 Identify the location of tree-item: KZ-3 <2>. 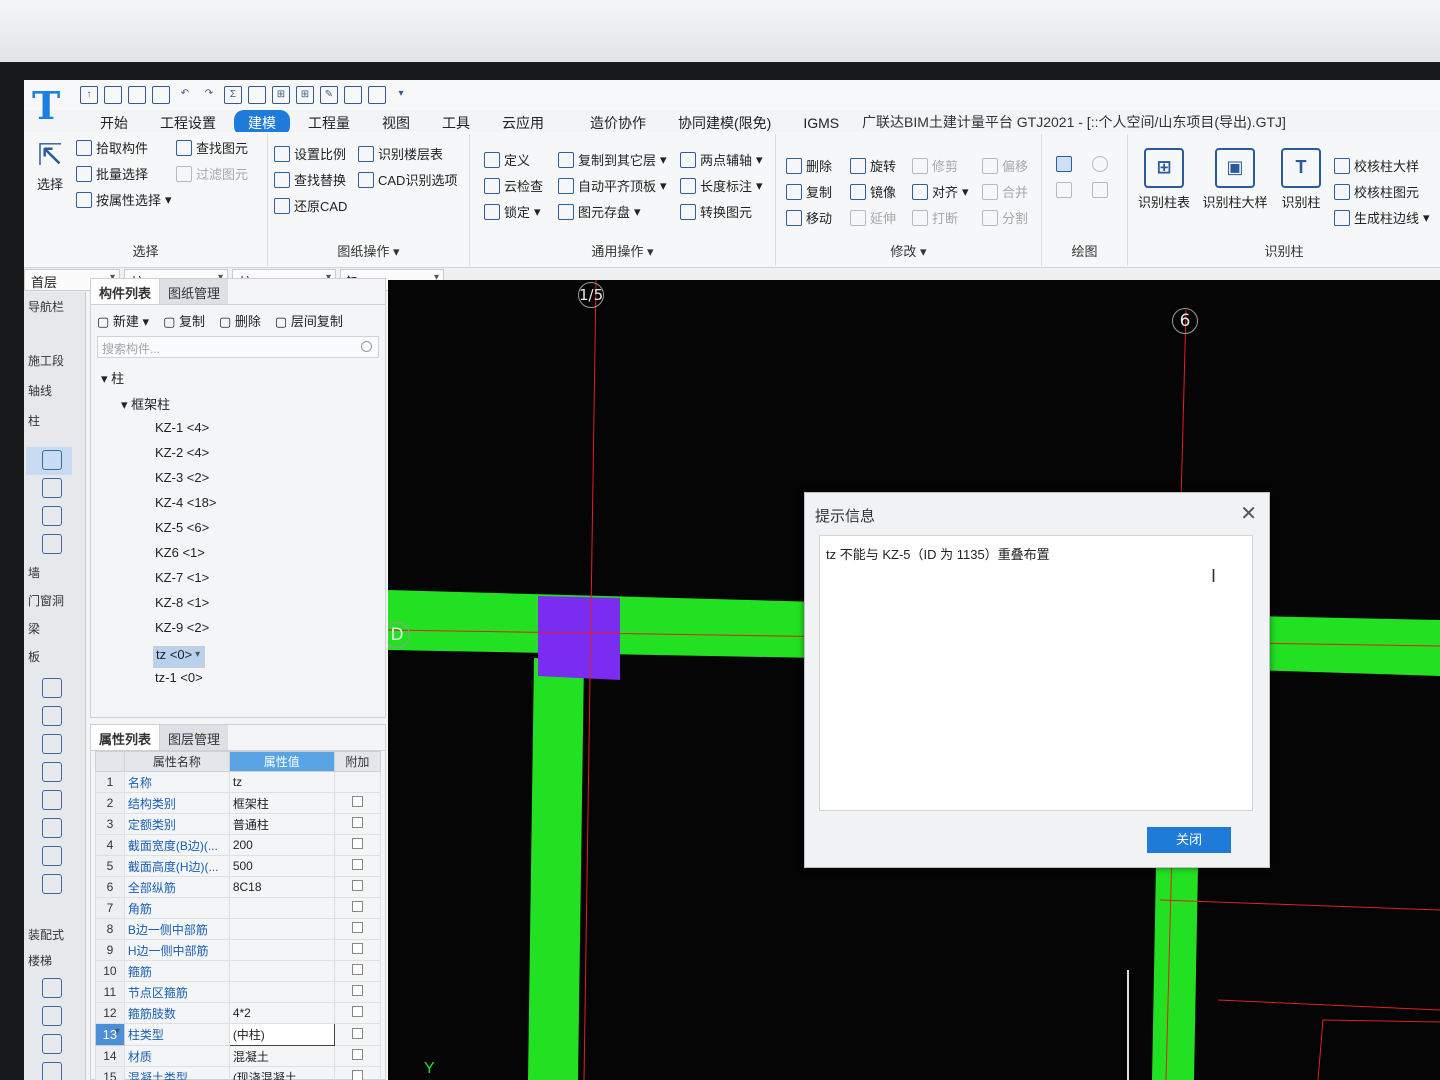
(182, 477).